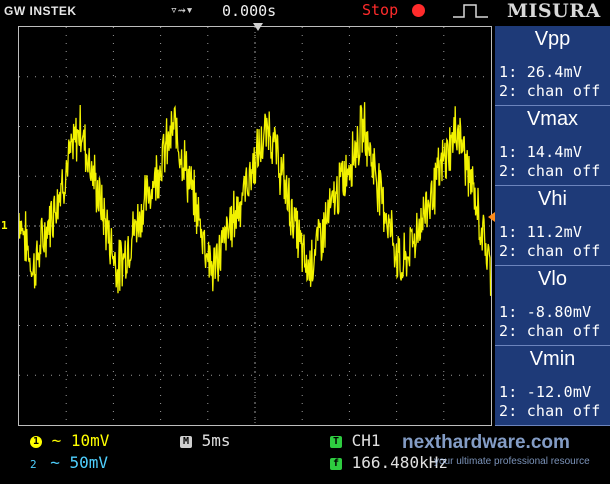  What do you see at coordinates (40, 11) in the screenshot?
I see `brand-logo: GW INSTEK` at bounding box center [40, 11].